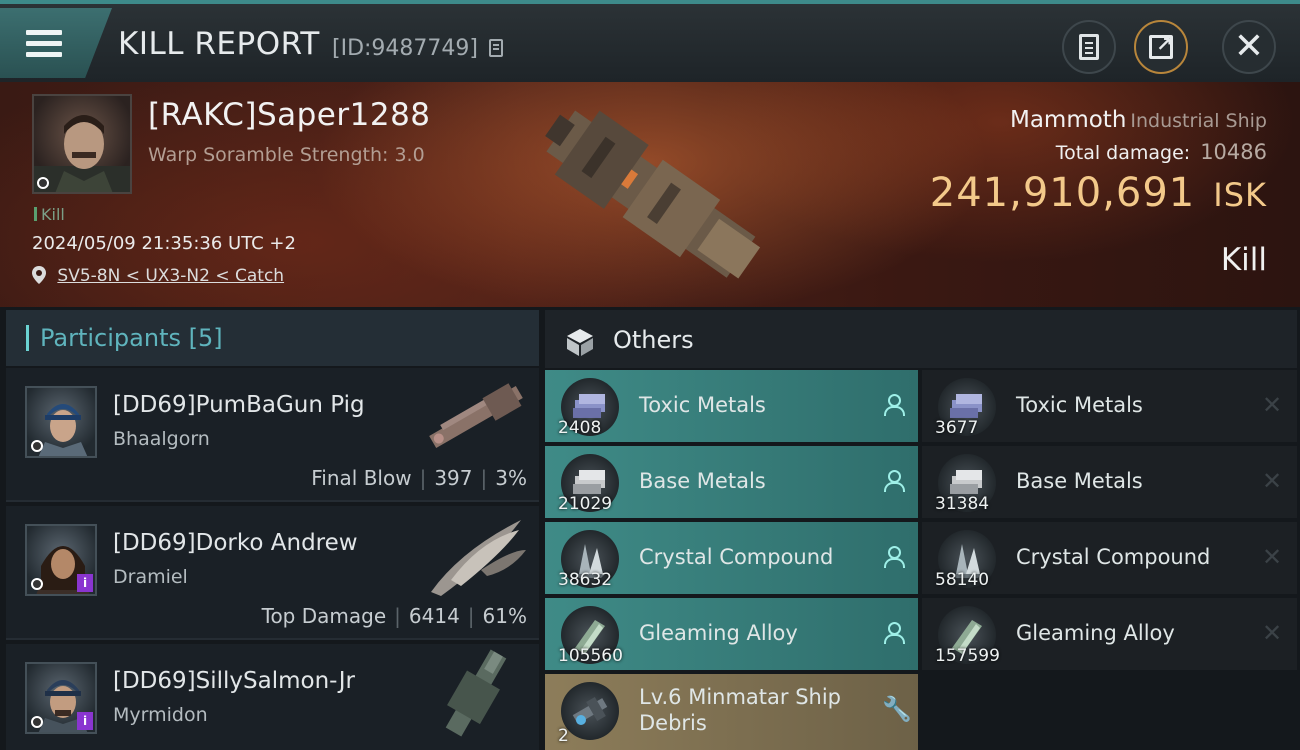 This screenshot has height=750, width=1300. I want to click on dropped-item: 38632 Crystal Compound, so click(731, 558).